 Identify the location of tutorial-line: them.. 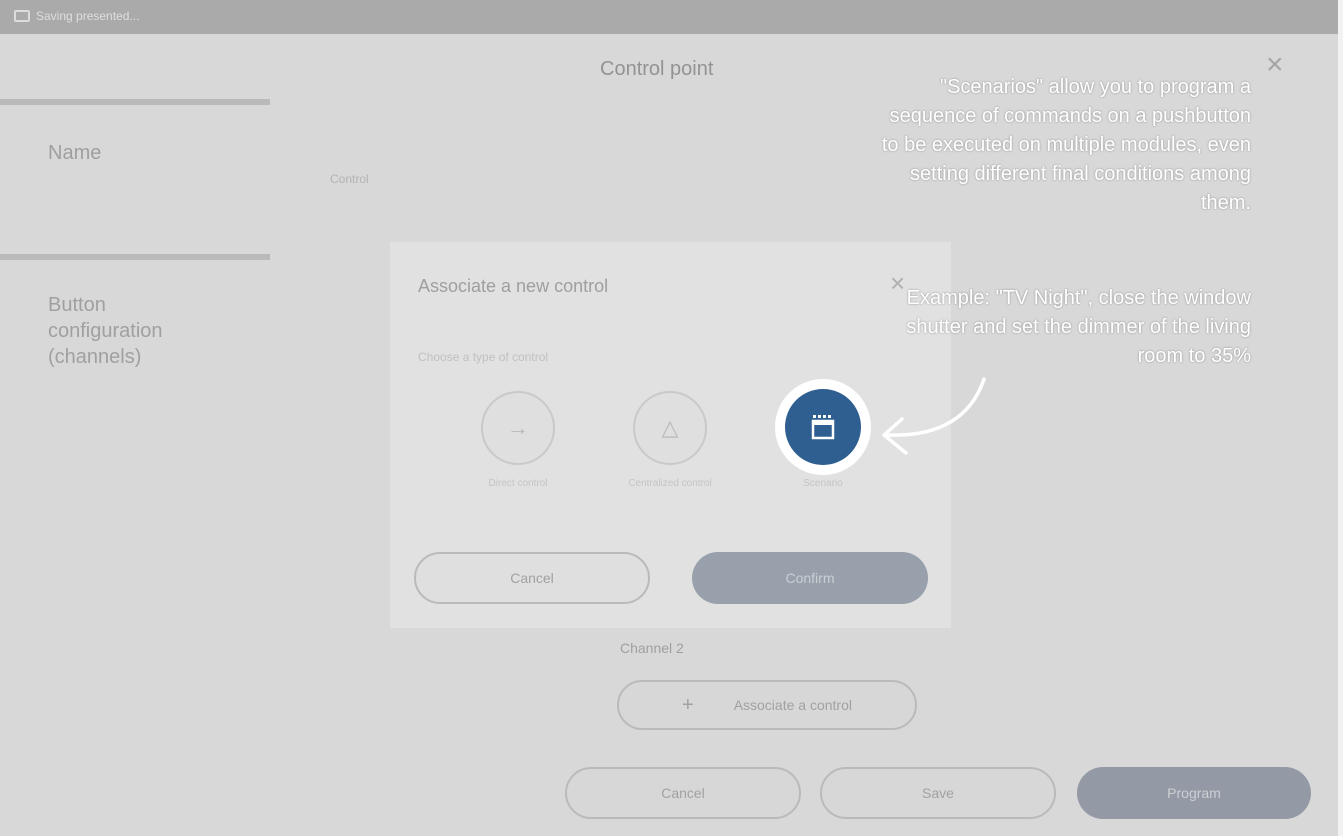
(1225, 203).